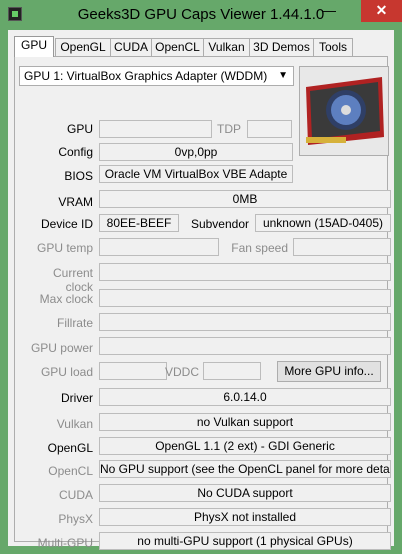 The image size is (402, 554). I want to click on config-label: Config, so click(75, 152).